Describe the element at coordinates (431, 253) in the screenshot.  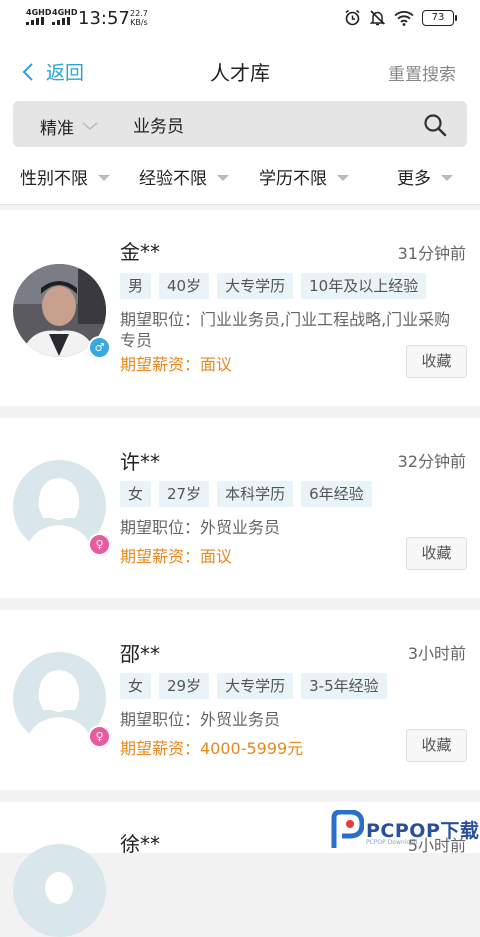
I see `candidate-time: 31分钟前` at that location.